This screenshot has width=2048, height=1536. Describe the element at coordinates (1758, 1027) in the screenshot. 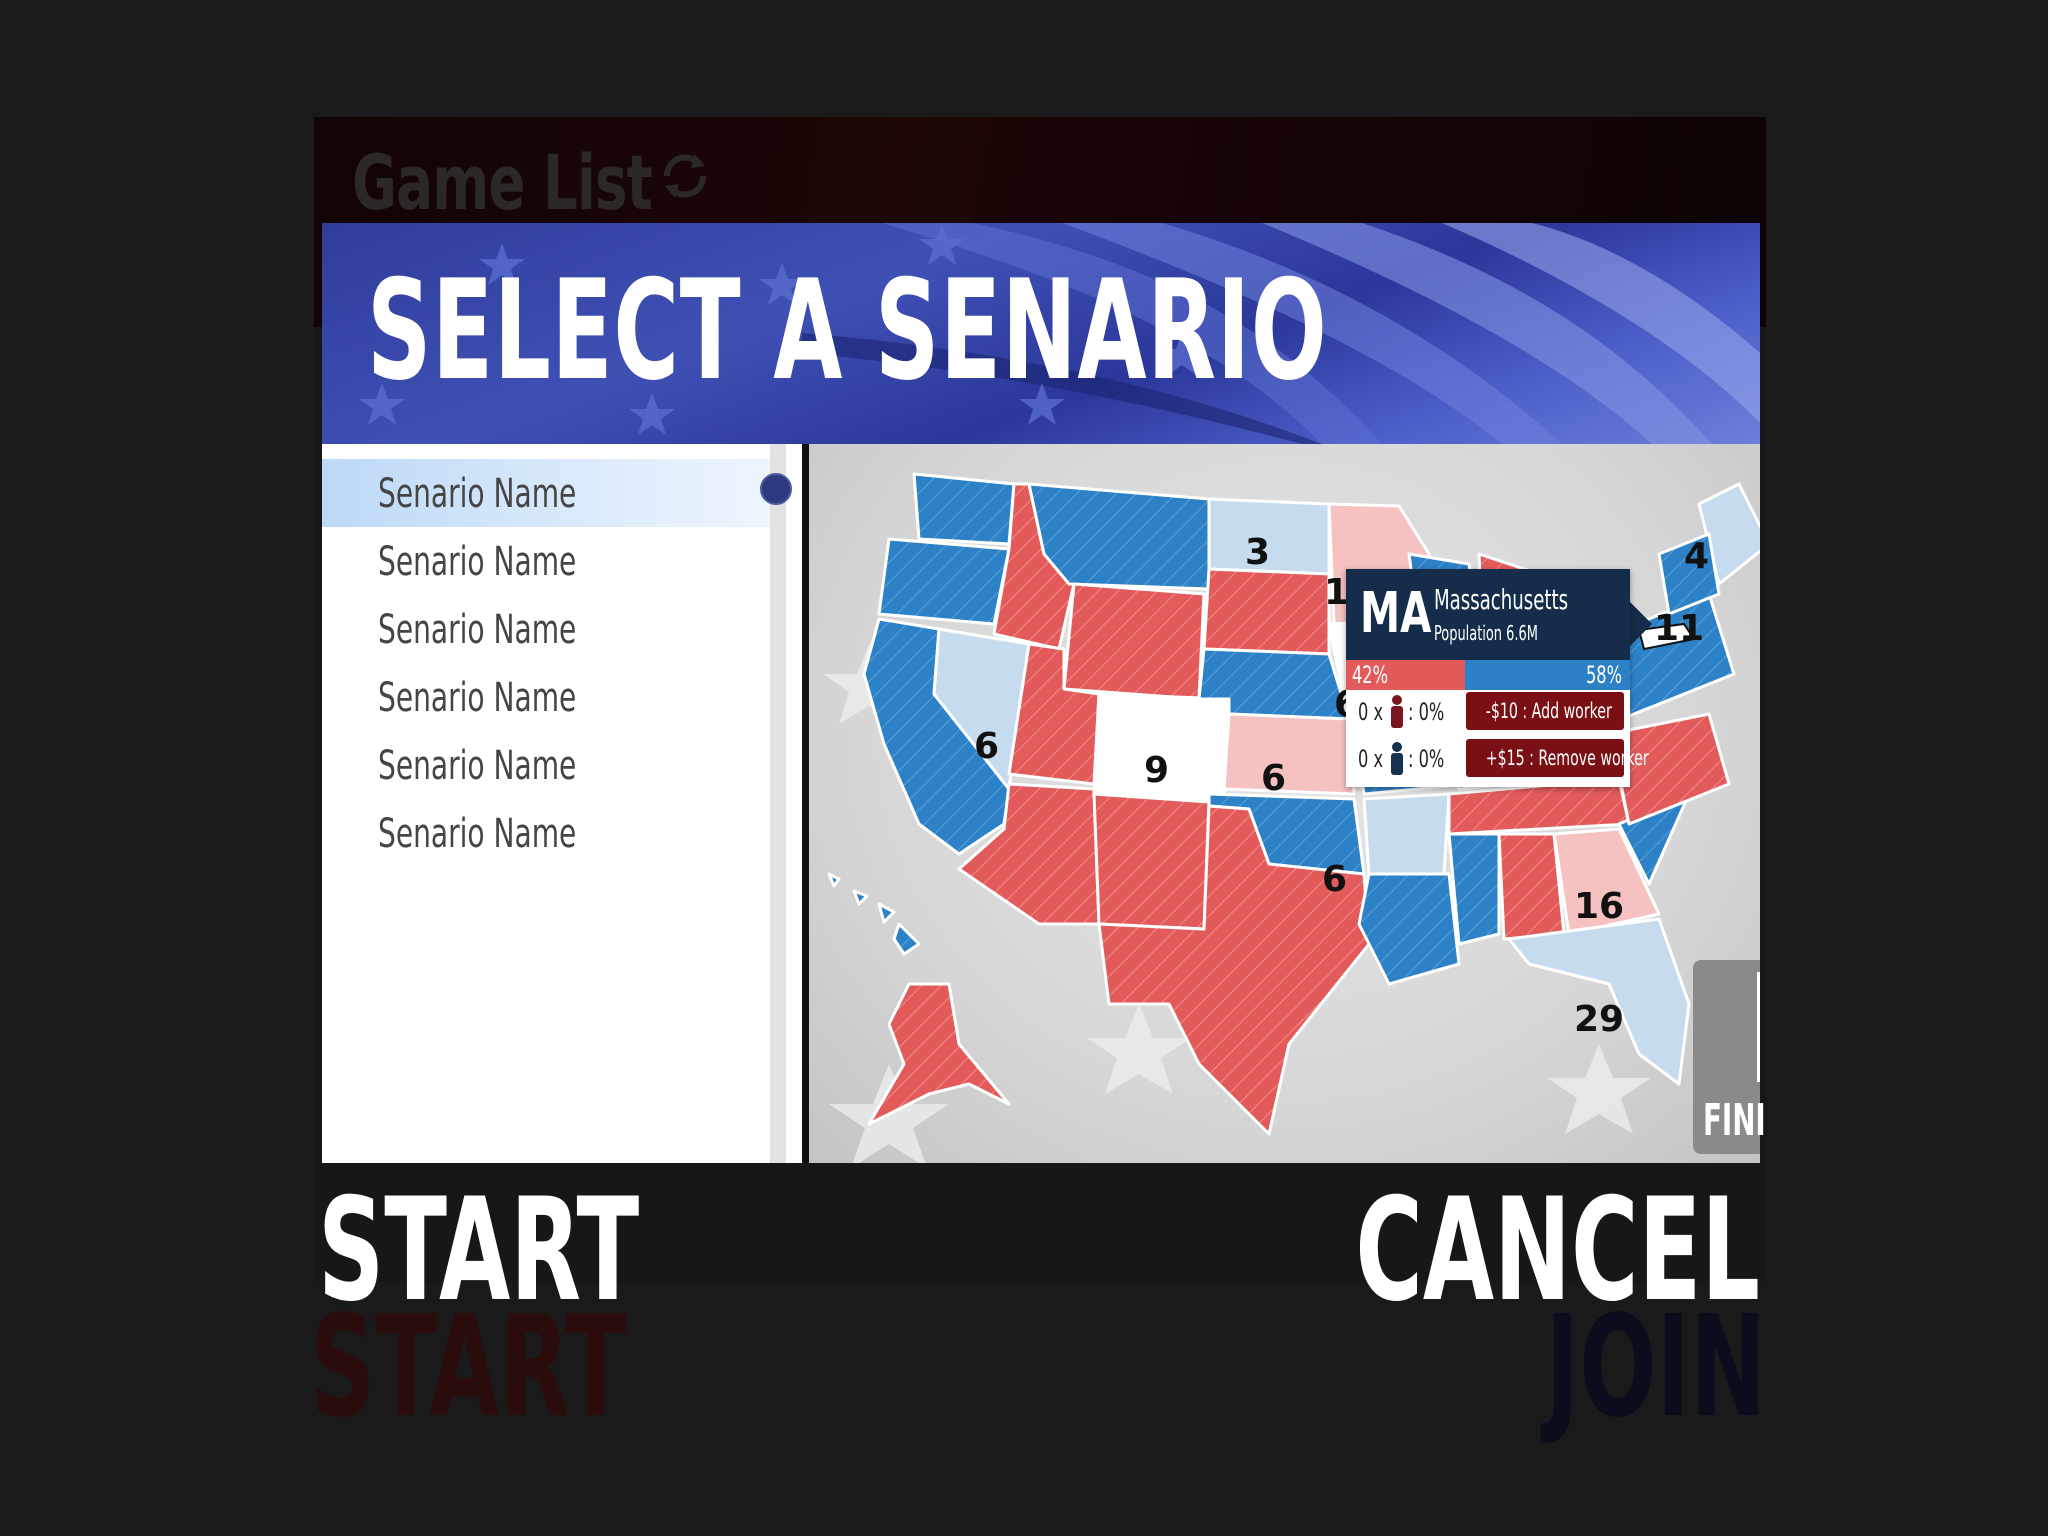

I see `finish-tab-marker` at that location.